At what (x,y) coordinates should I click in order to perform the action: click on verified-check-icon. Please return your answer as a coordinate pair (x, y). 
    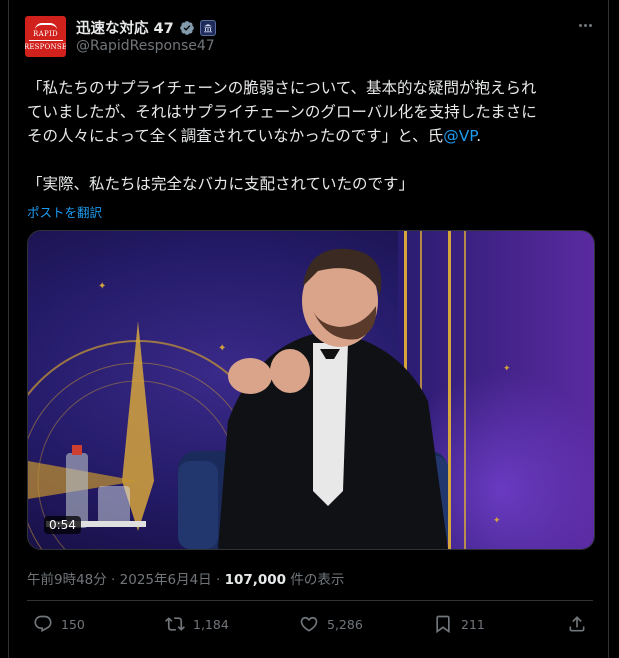
    Looking at the image, I should click on (187, 28).